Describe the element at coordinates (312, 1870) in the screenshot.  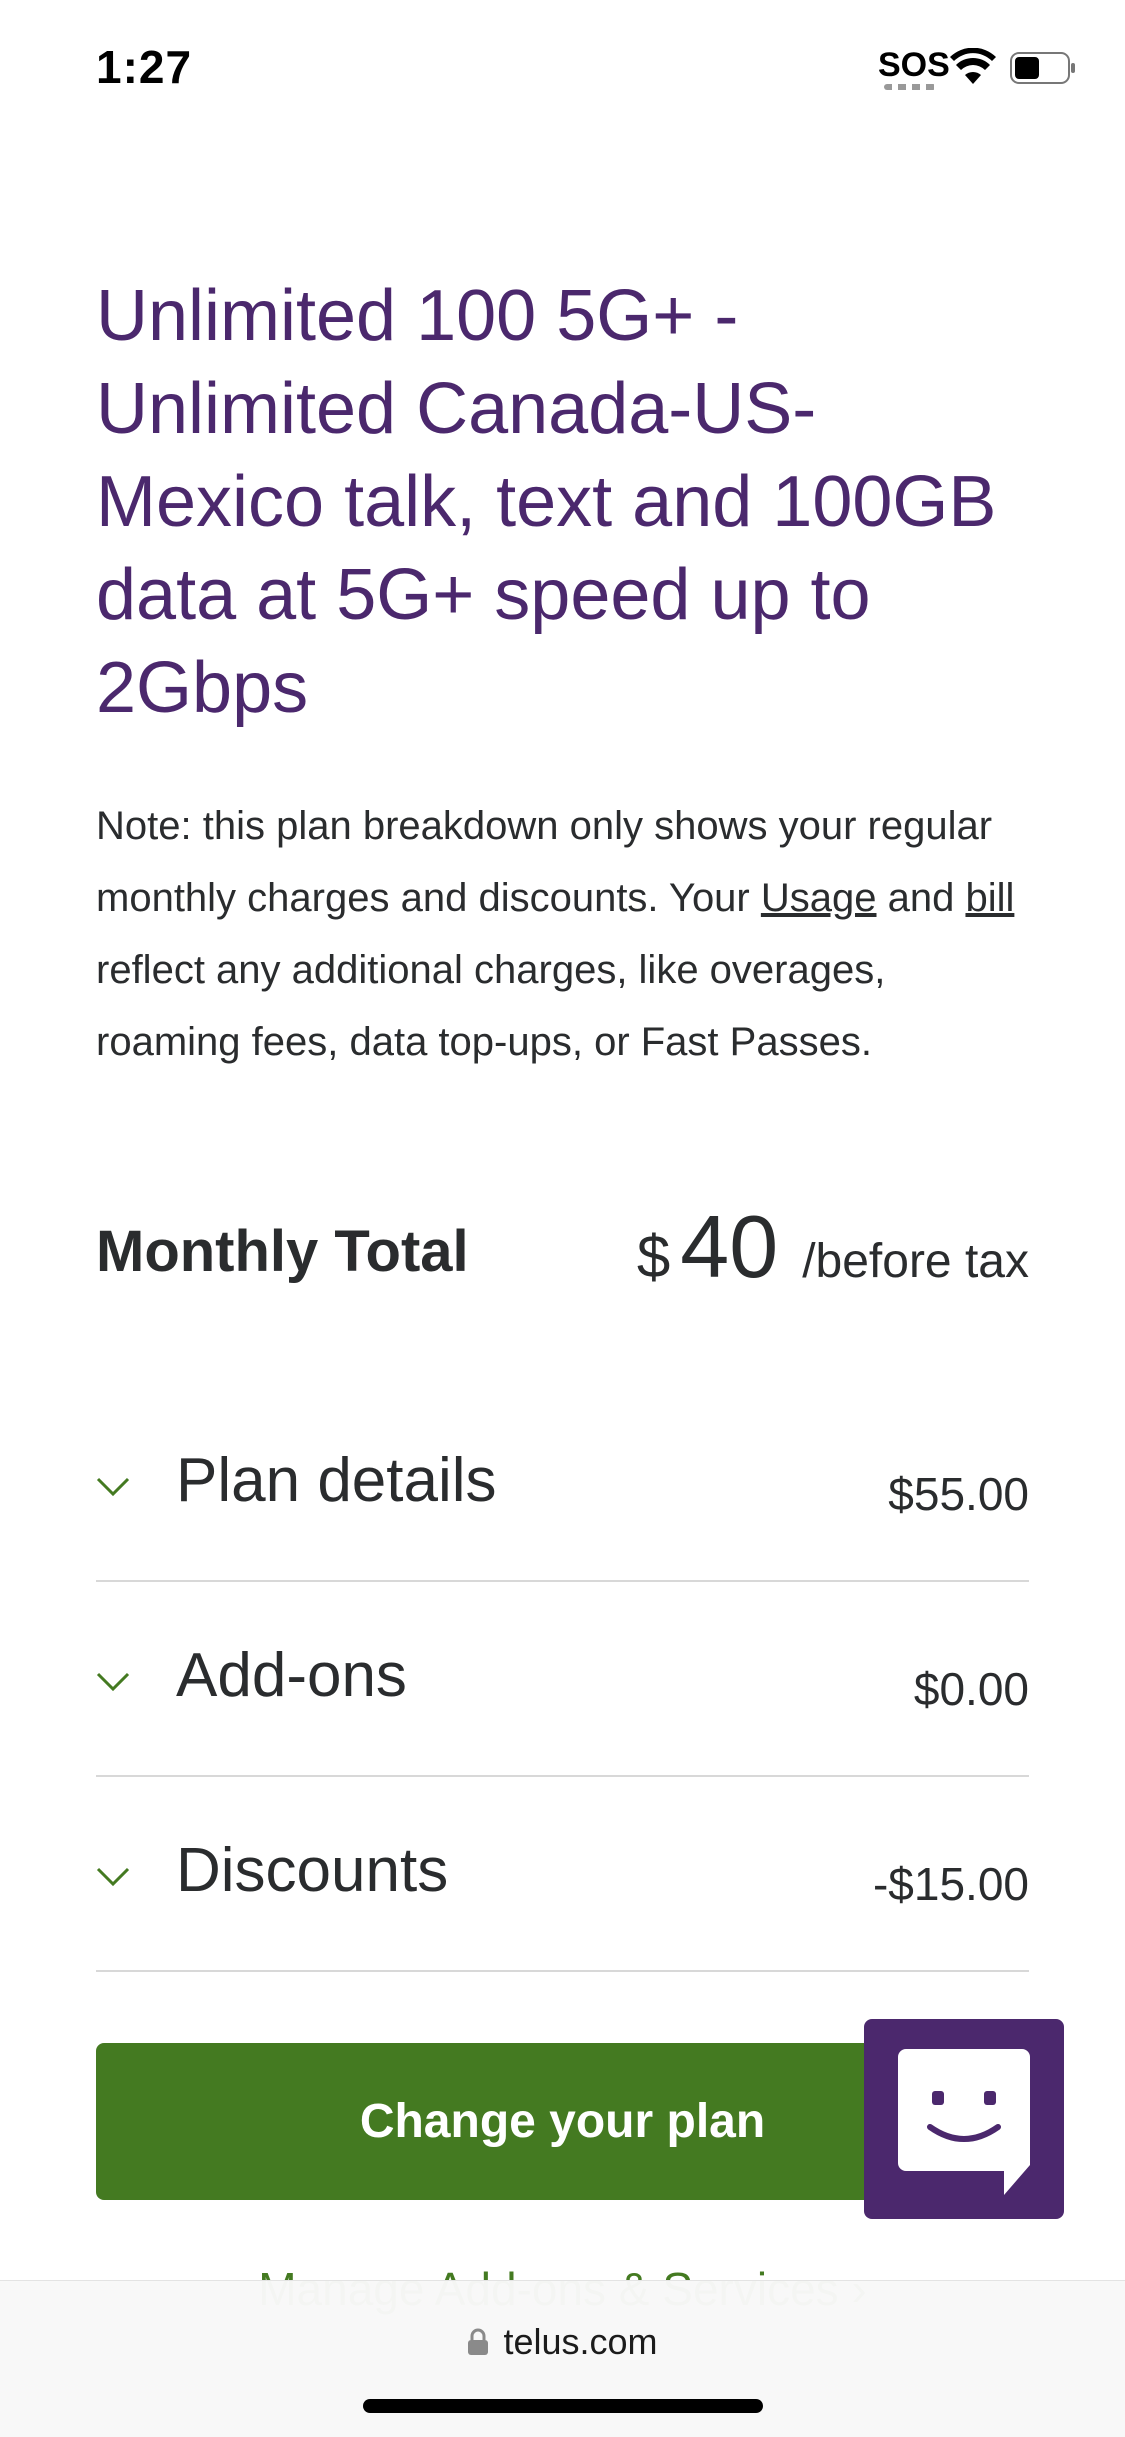
I see `accordion-label: Discounts` at that location.